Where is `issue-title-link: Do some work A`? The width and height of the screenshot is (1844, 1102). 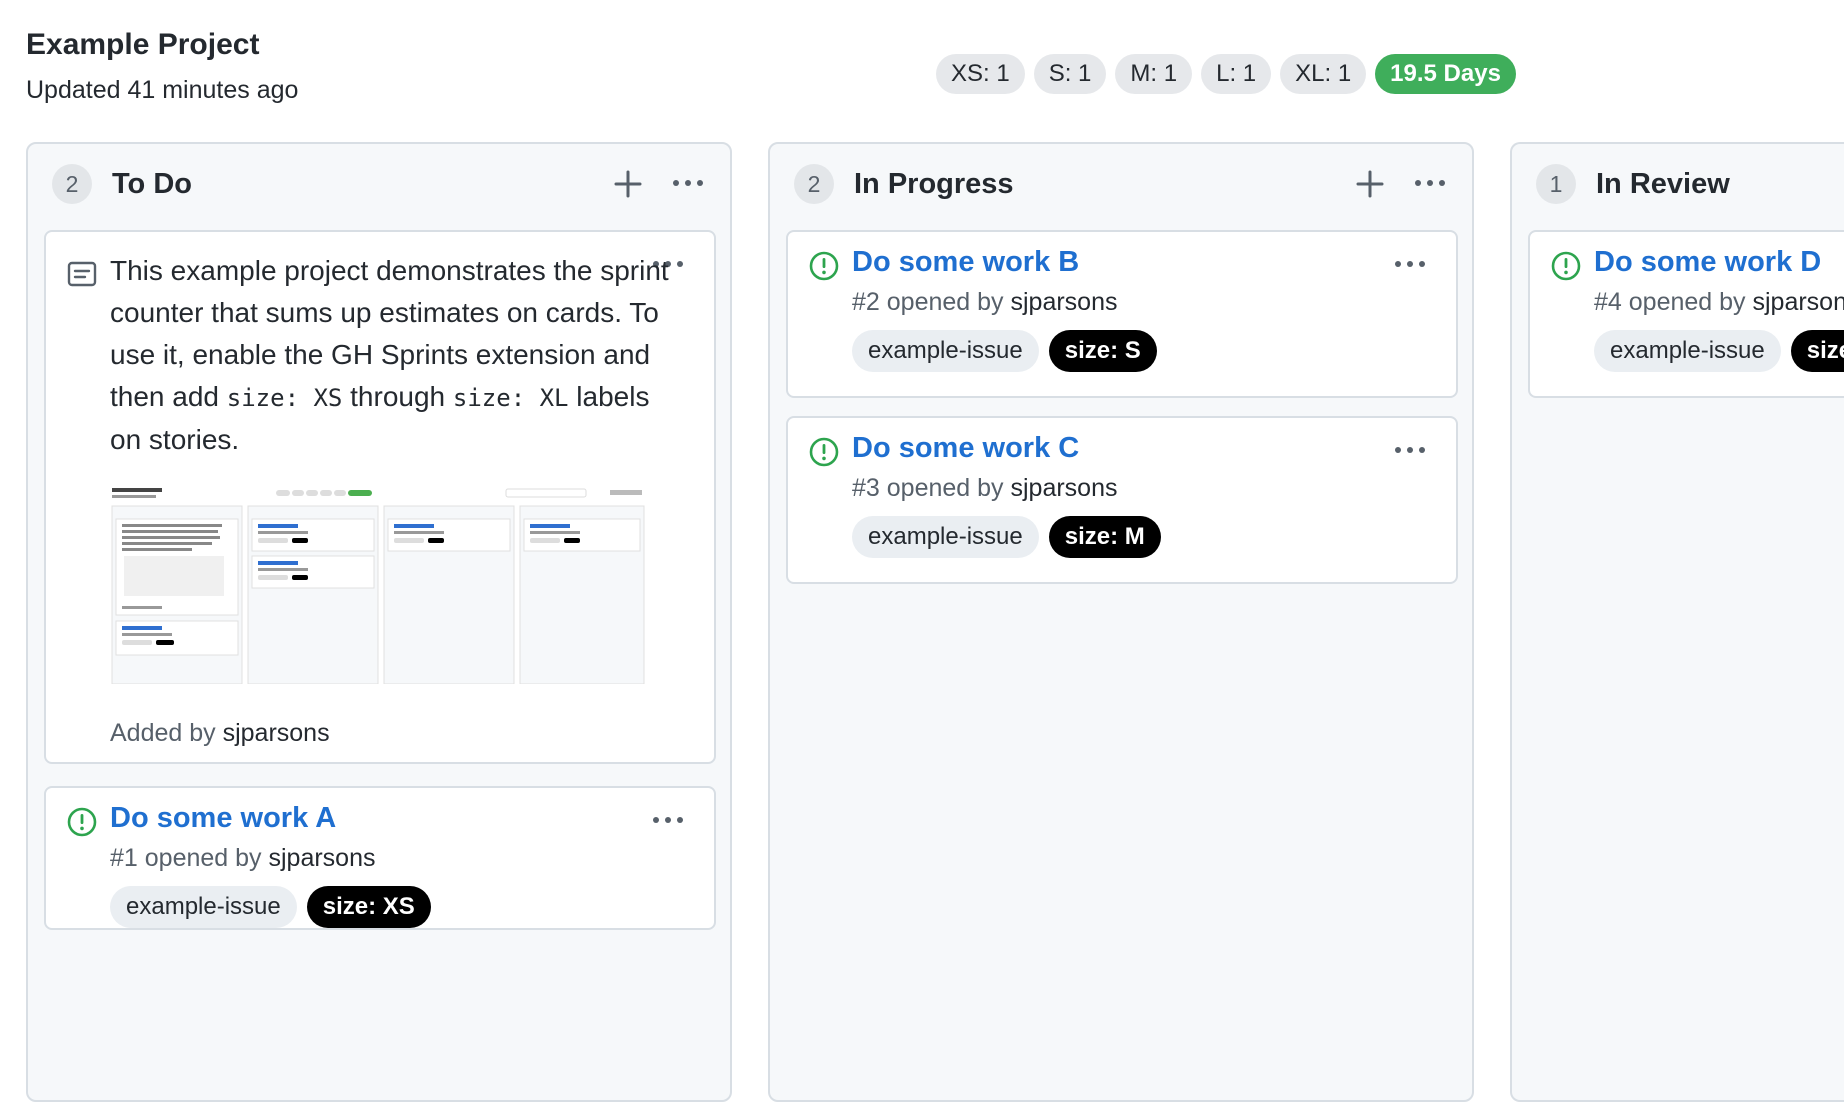
issue-title-link: Do some work A is located at coordinates (223, 818).